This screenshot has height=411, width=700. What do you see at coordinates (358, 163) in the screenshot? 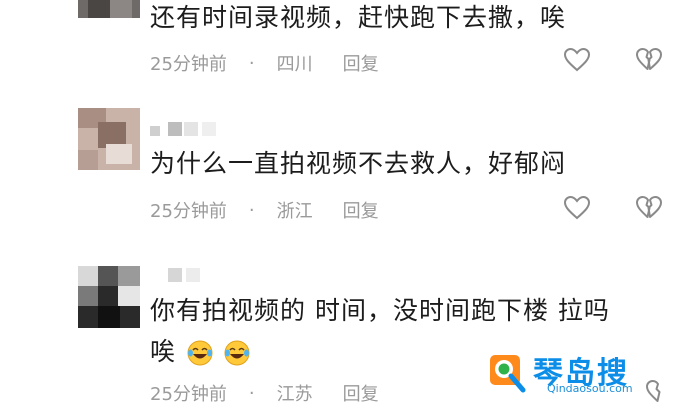
I see `comment-text: 为什么一直拍视频不去救人，好郁闷` at bounding box center [358, 163].